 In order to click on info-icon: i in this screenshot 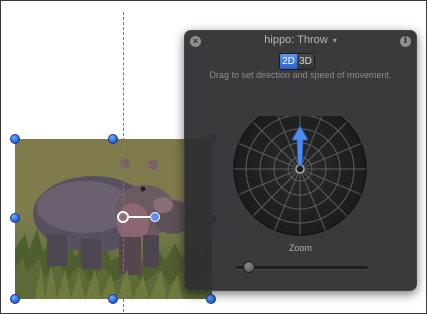, I will do `click(405, 41)`.